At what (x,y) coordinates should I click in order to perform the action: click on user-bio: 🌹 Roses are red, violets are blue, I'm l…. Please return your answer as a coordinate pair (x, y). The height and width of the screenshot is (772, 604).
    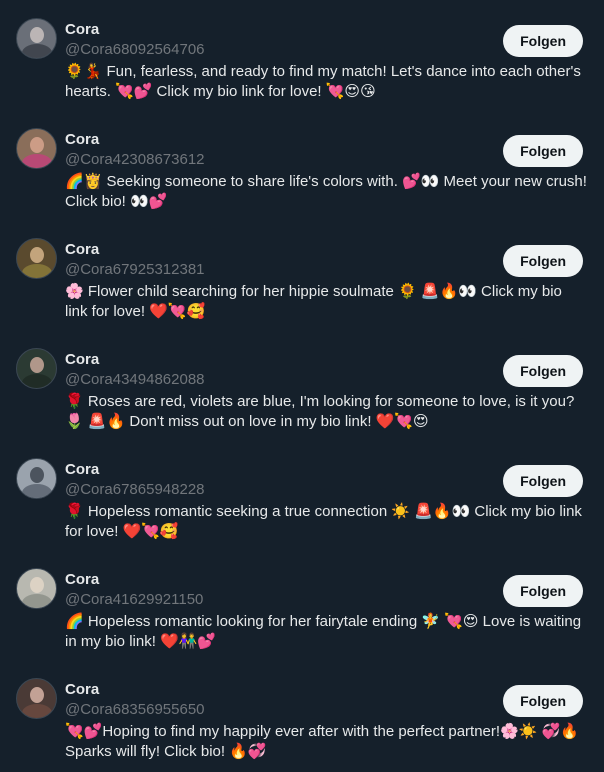
    Looking at the image, I should click on (320, 411).